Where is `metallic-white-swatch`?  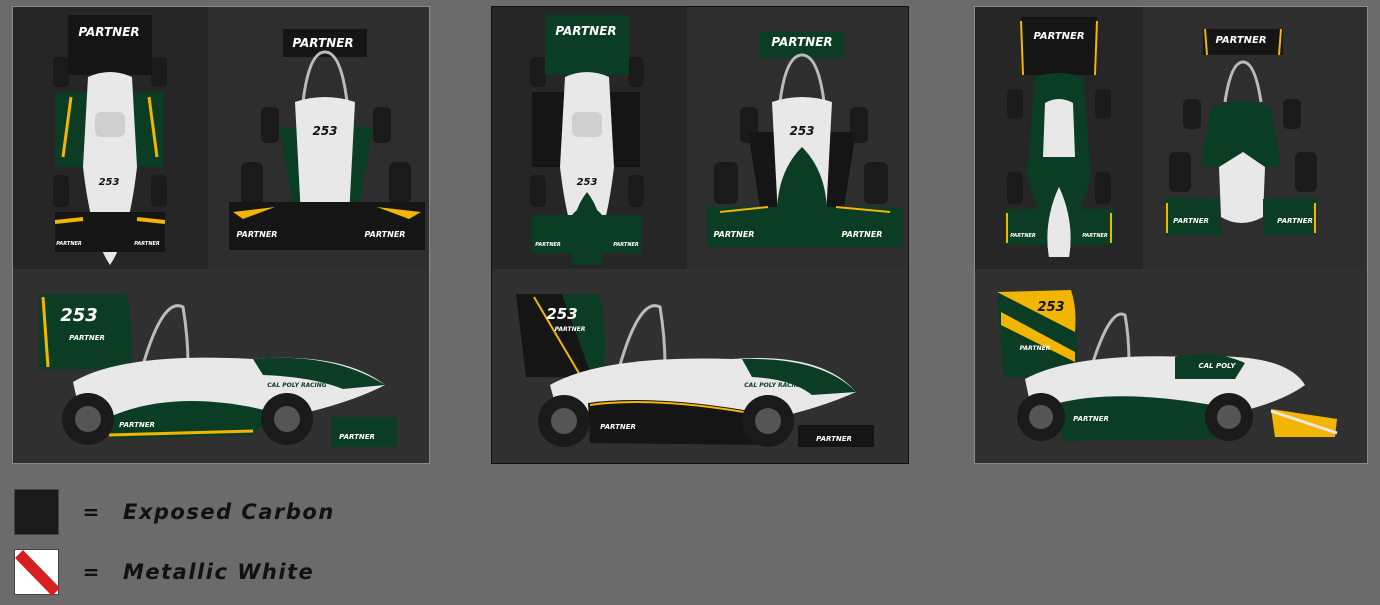 metallic-white-swatch is located at coordinates (37, 572).